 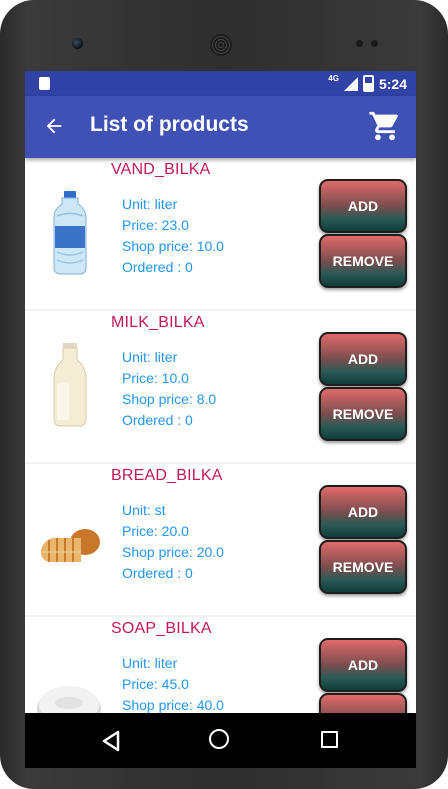 What do you see at coordinates (363, 703) in the screenshot?
I see `remove-button` at bounding box center [363, 703].